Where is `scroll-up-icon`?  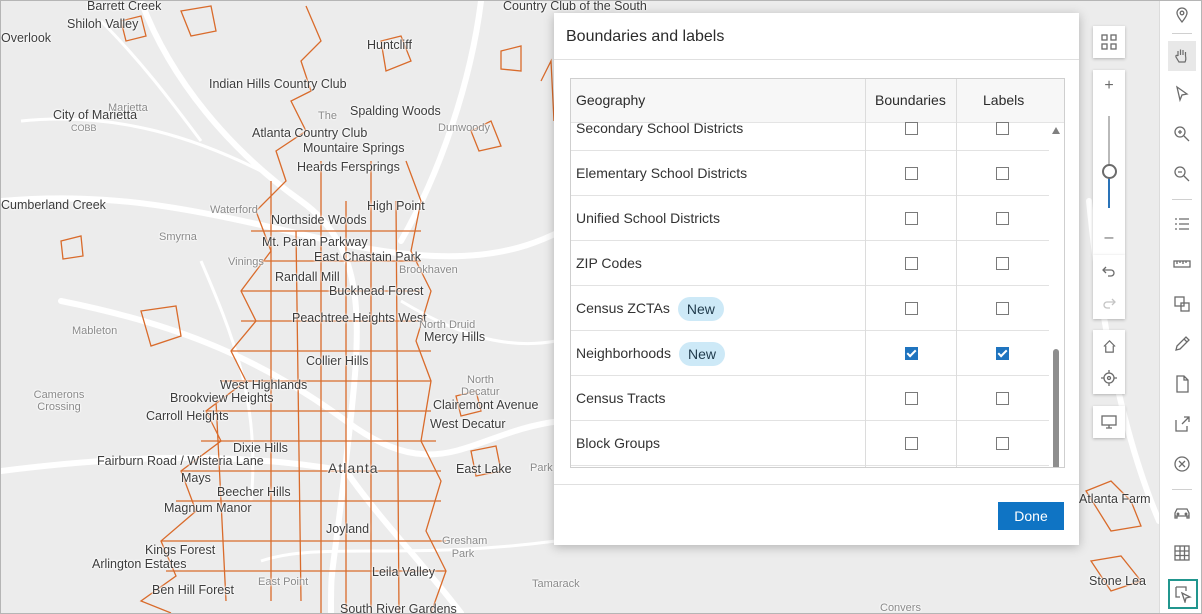
scroll-up-icon is located at coordinates (1056, 130).